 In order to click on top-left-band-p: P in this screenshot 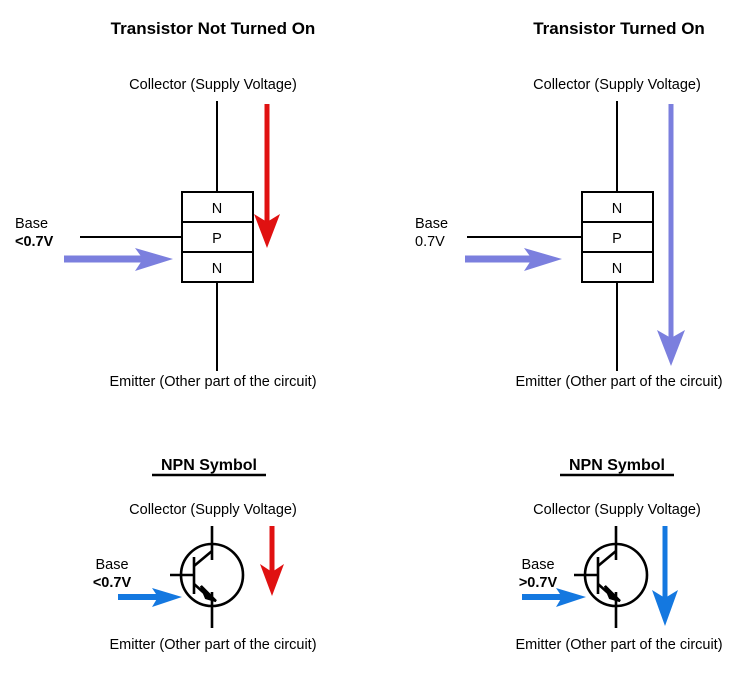, I will do `click(217, 239)`.